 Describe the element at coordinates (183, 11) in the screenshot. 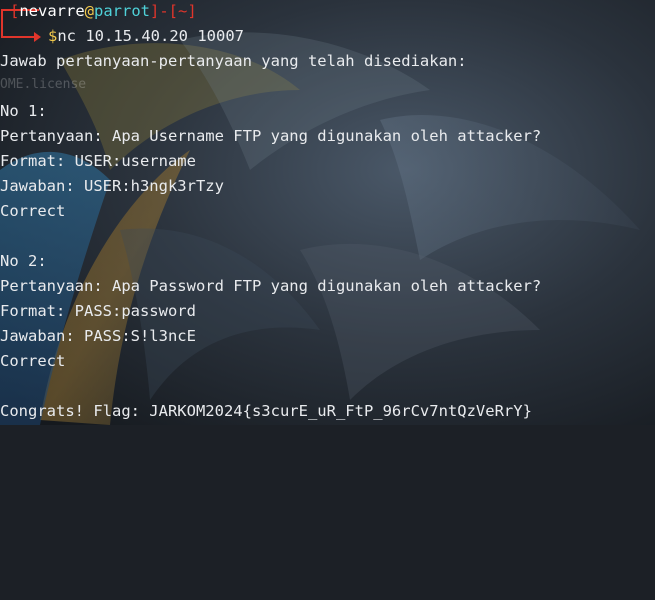

I see `prompt-dir: ~` at that location.